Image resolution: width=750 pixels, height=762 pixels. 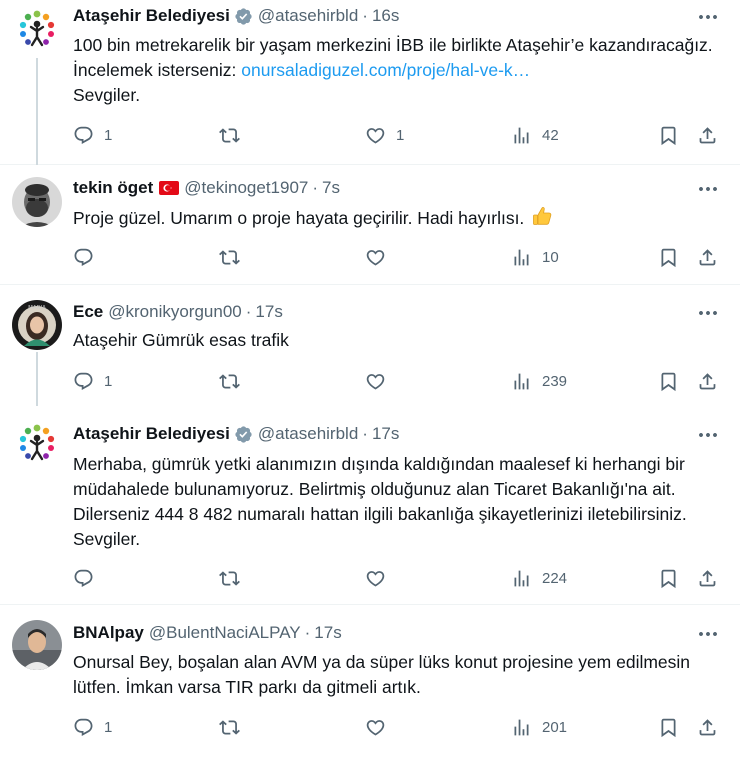 What do you see at coordinates (539, 578) in the screenshot?
I see `views-button: 224` at bounding box center [539, 578].